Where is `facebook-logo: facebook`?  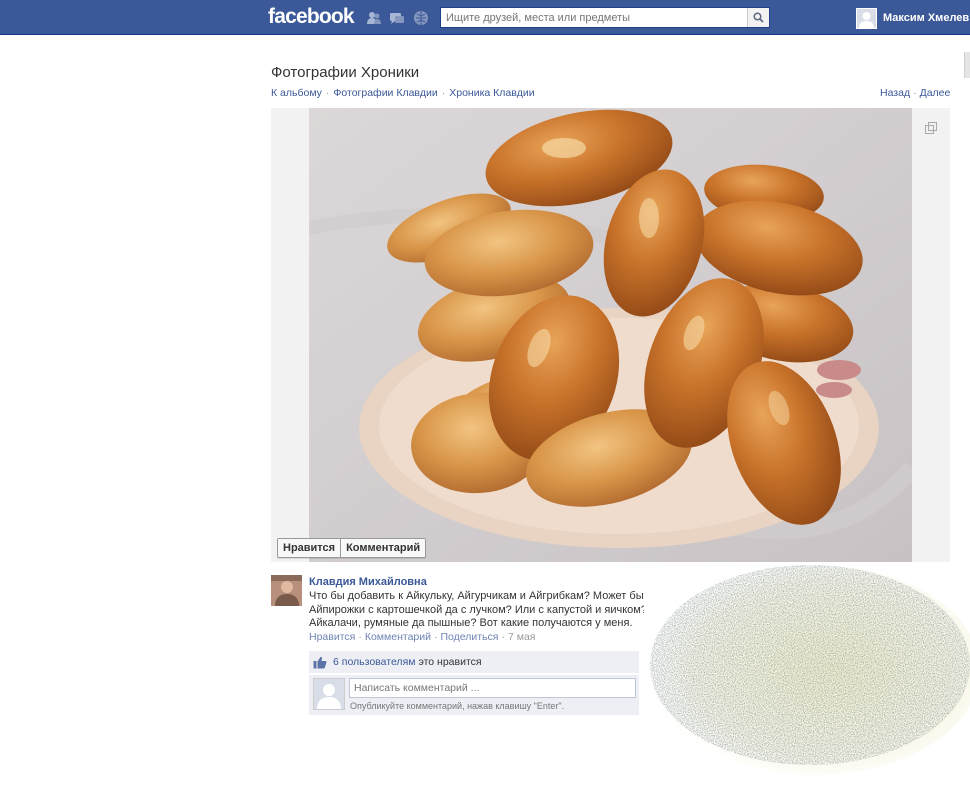 facebook-logo: facebook is located at coordinates (311, 17).